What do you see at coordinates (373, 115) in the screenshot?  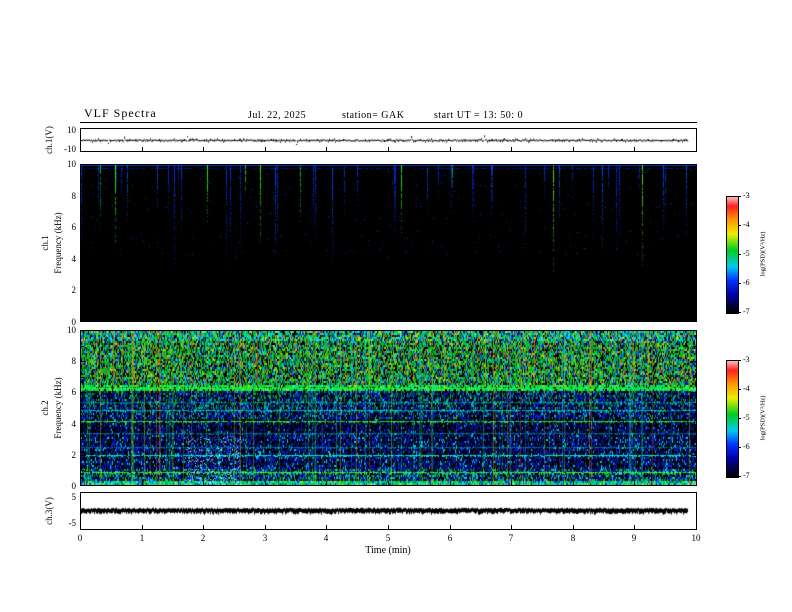 I see `header-station: station= GAK` at bounding box center [373, 115].